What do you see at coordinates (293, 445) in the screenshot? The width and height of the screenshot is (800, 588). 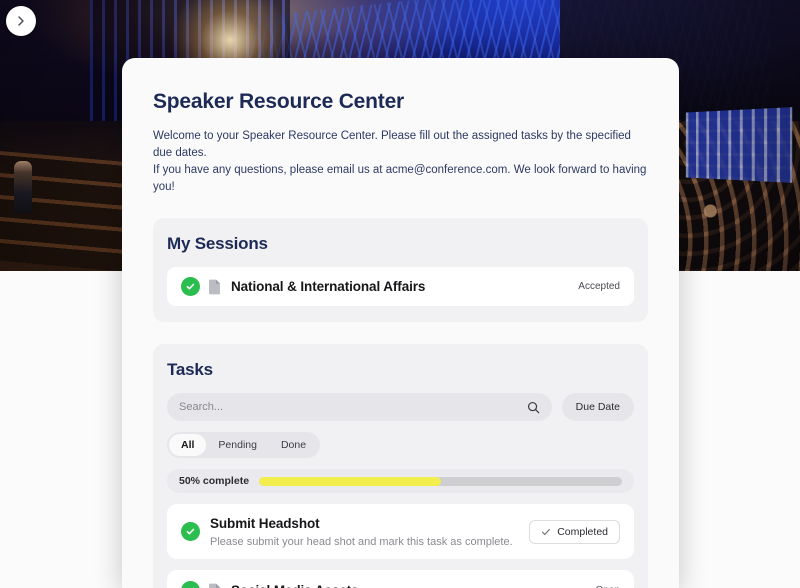 I see `filter-done: Done` at bounding box center [293, 445].